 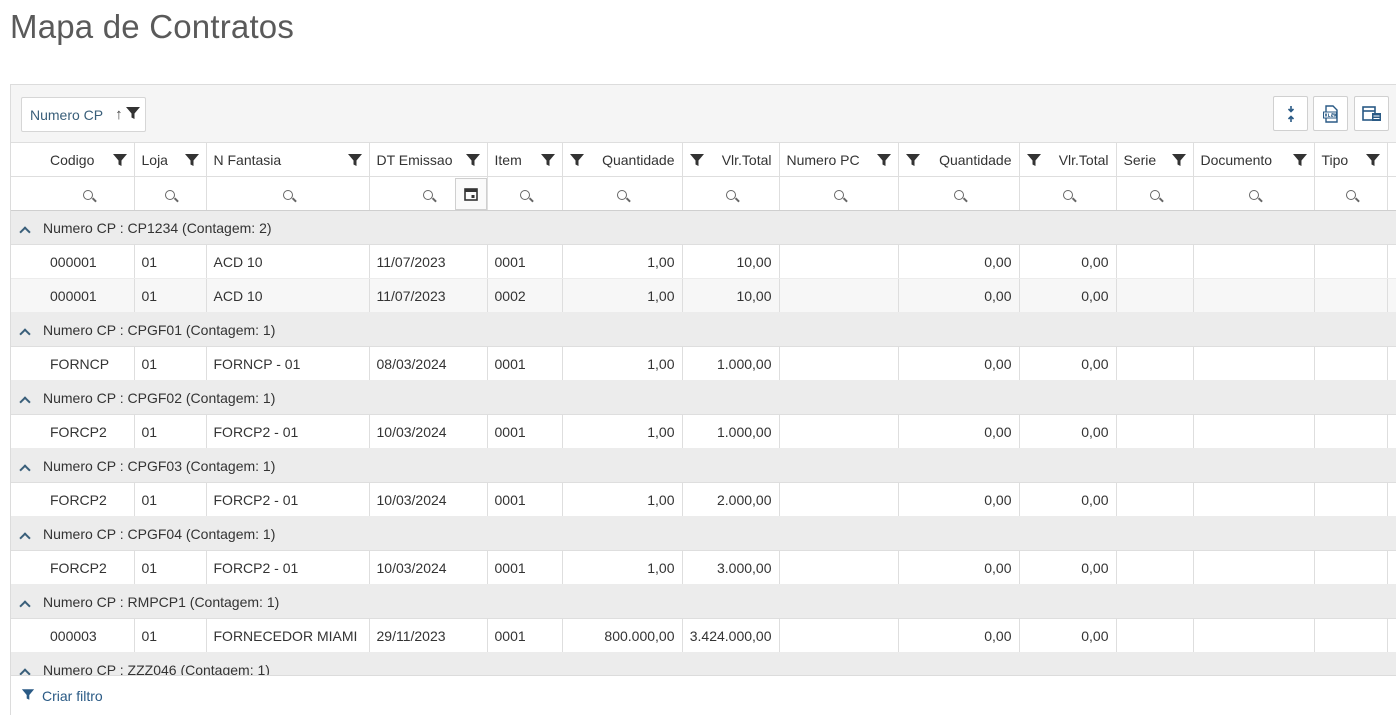 I want to click on column-header-n-fantasia: N Fantasia, so click(x=288, y=159).